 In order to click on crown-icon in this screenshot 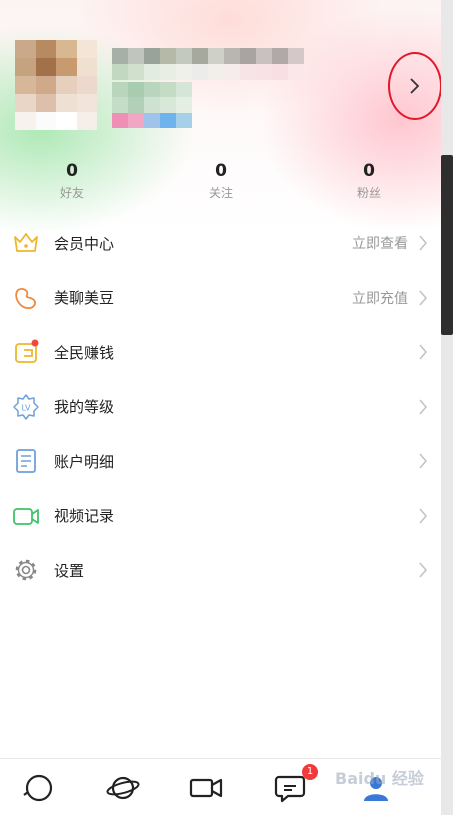, I will do `click(26, 243)`.